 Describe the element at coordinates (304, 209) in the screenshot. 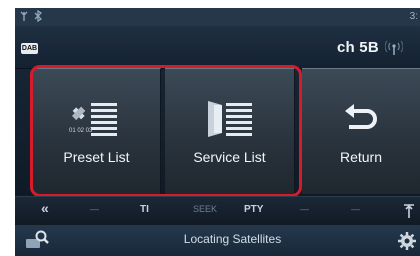

I see `funcbar-key-5: —` at that location.